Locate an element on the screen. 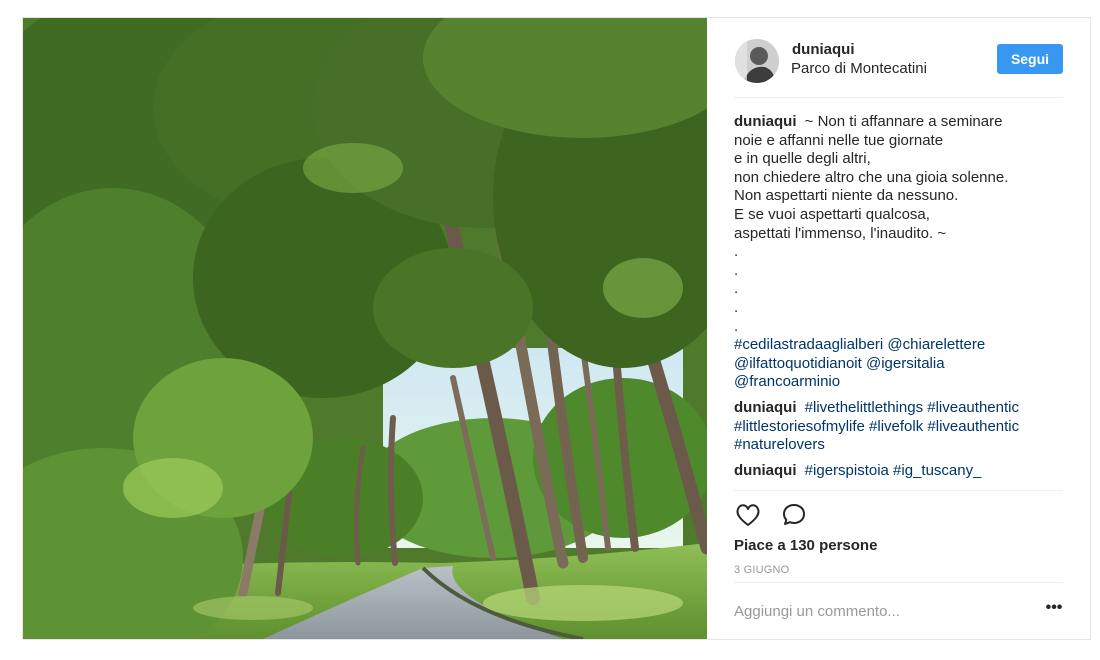  comment-input is located at coordinates (879, 611).